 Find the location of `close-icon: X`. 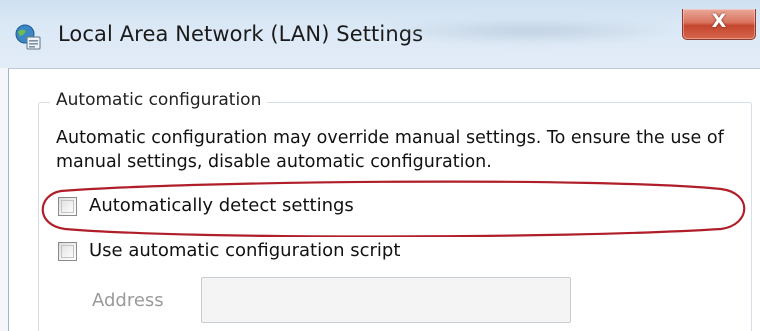

close-icon: X is located at coordinates (719, 21).